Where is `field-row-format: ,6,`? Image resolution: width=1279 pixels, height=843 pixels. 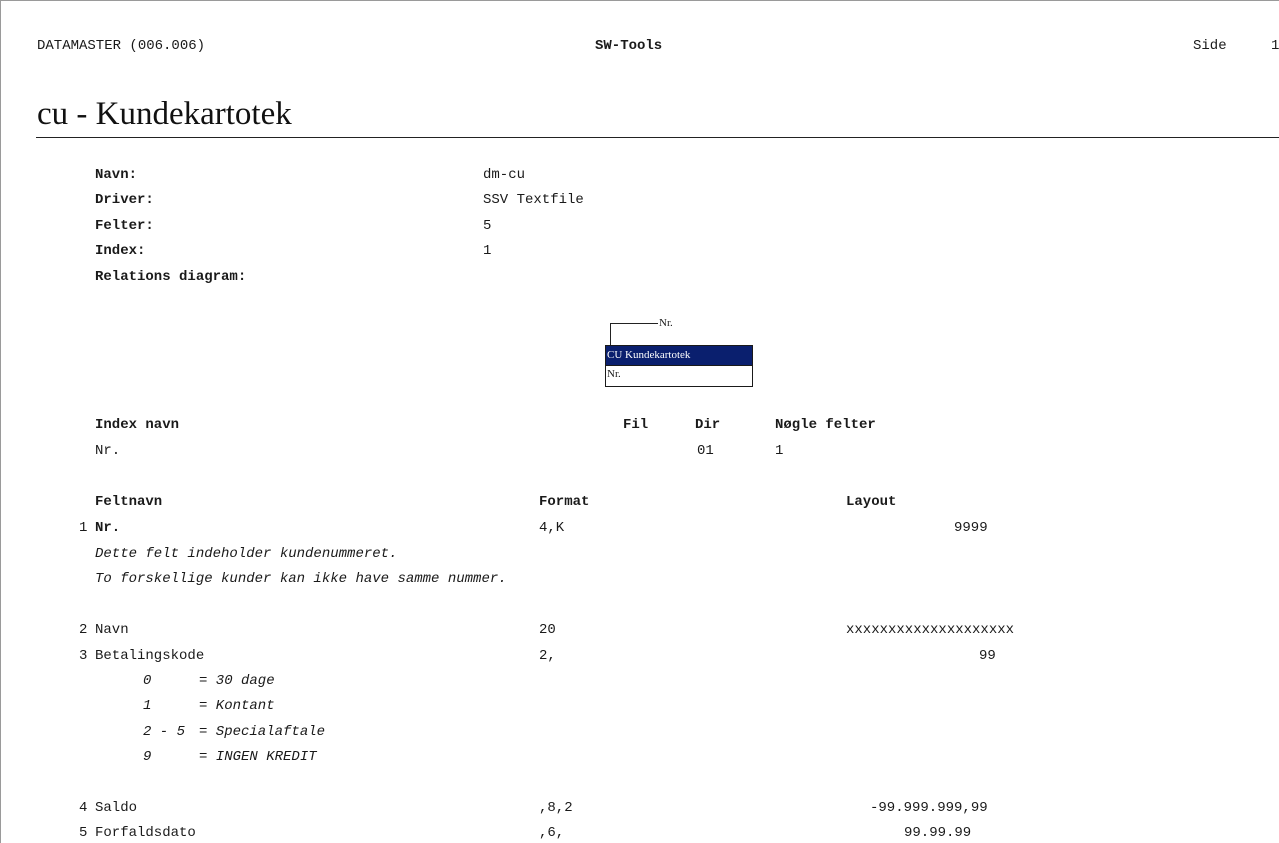 field-row-format: ,6, is located at coordinates (552, 833).